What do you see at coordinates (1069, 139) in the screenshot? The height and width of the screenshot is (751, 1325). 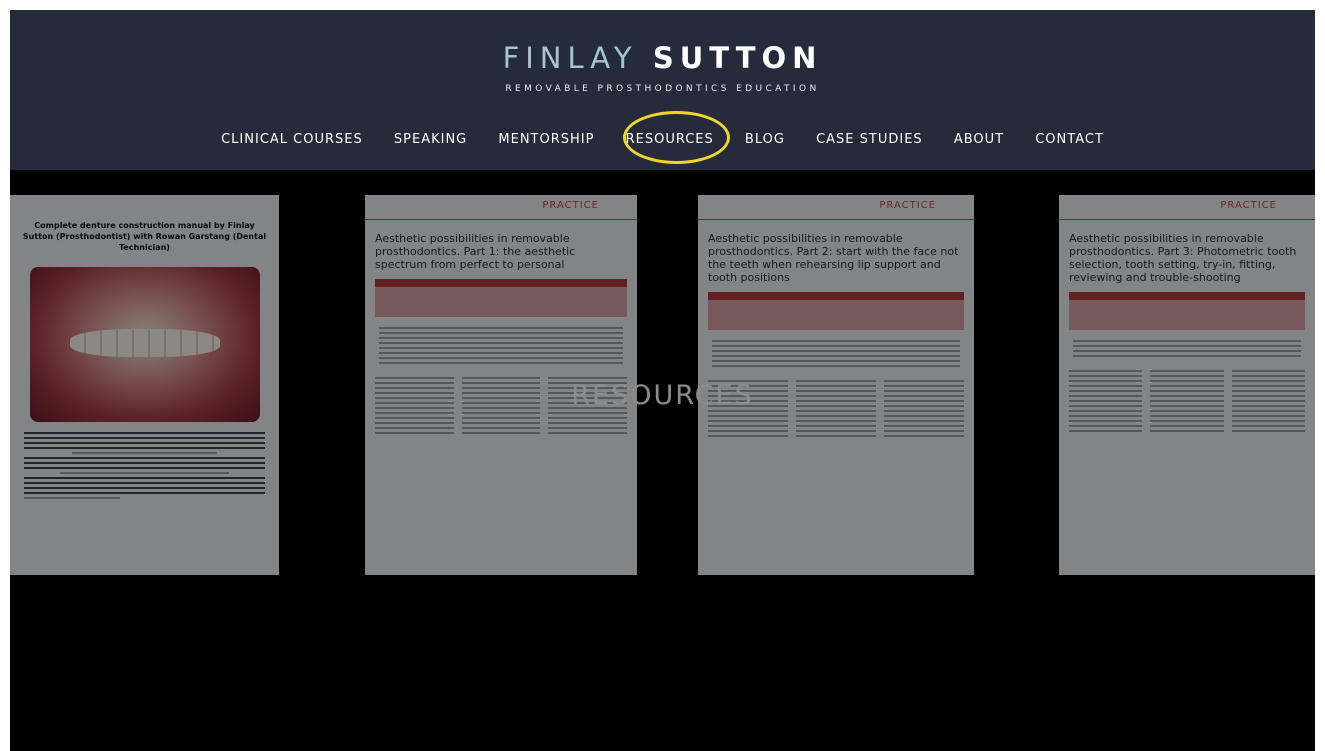 I see `nav-contact: CONTACT` at bounding box center [1069, 139].